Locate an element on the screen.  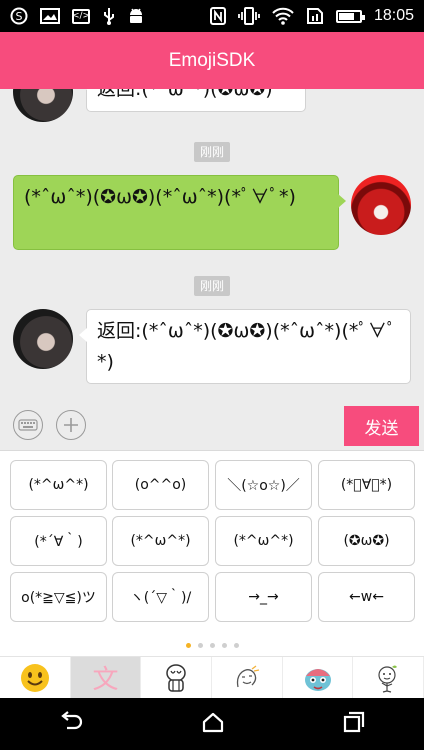
keyboard-icon is located at coordinates (28, 425).